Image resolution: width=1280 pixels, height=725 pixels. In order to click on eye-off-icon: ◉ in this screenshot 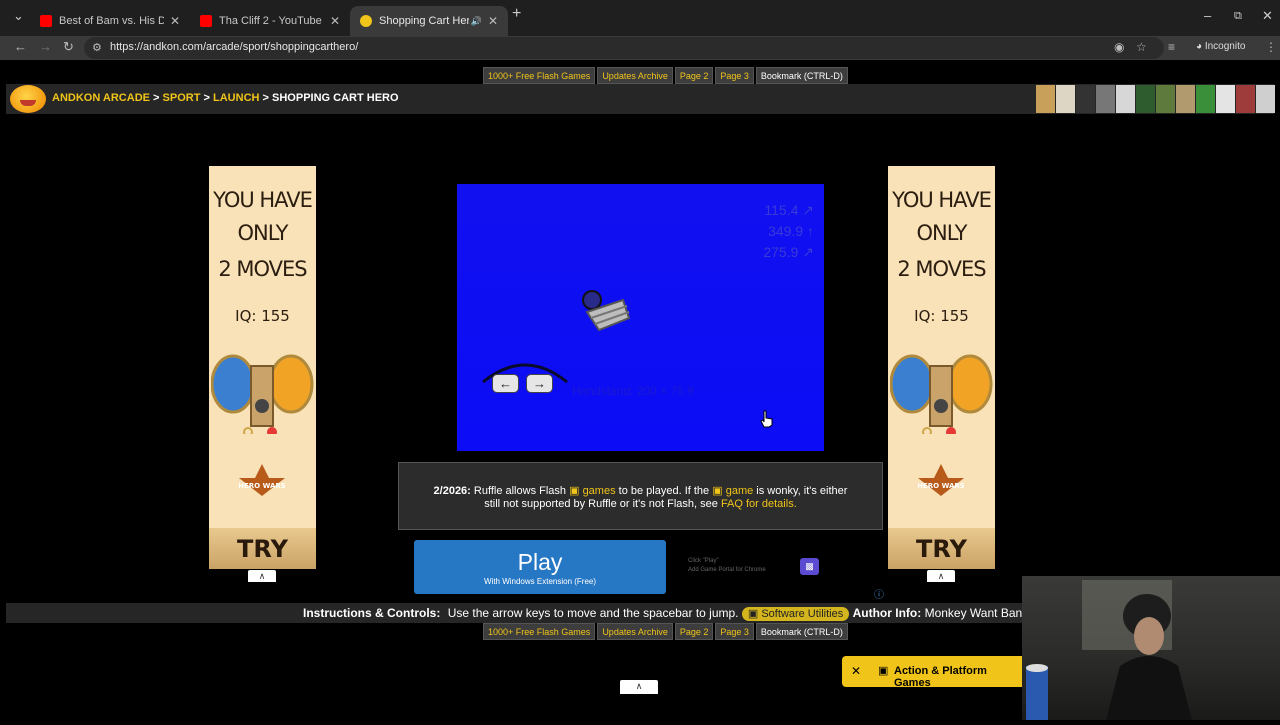, I will do `click(1119, 47)`.